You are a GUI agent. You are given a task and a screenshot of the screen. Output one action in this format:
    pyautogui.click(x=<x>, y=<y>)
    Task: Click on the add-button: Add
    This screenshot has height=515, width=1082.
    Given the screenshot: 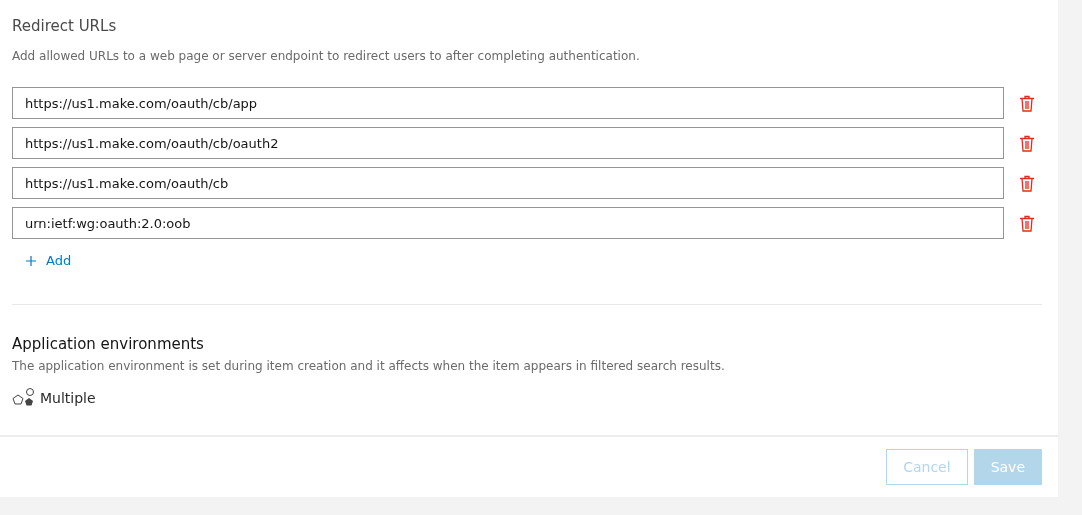 What is the action you would take?
    pyautogui.click(x=49, y=260)
    